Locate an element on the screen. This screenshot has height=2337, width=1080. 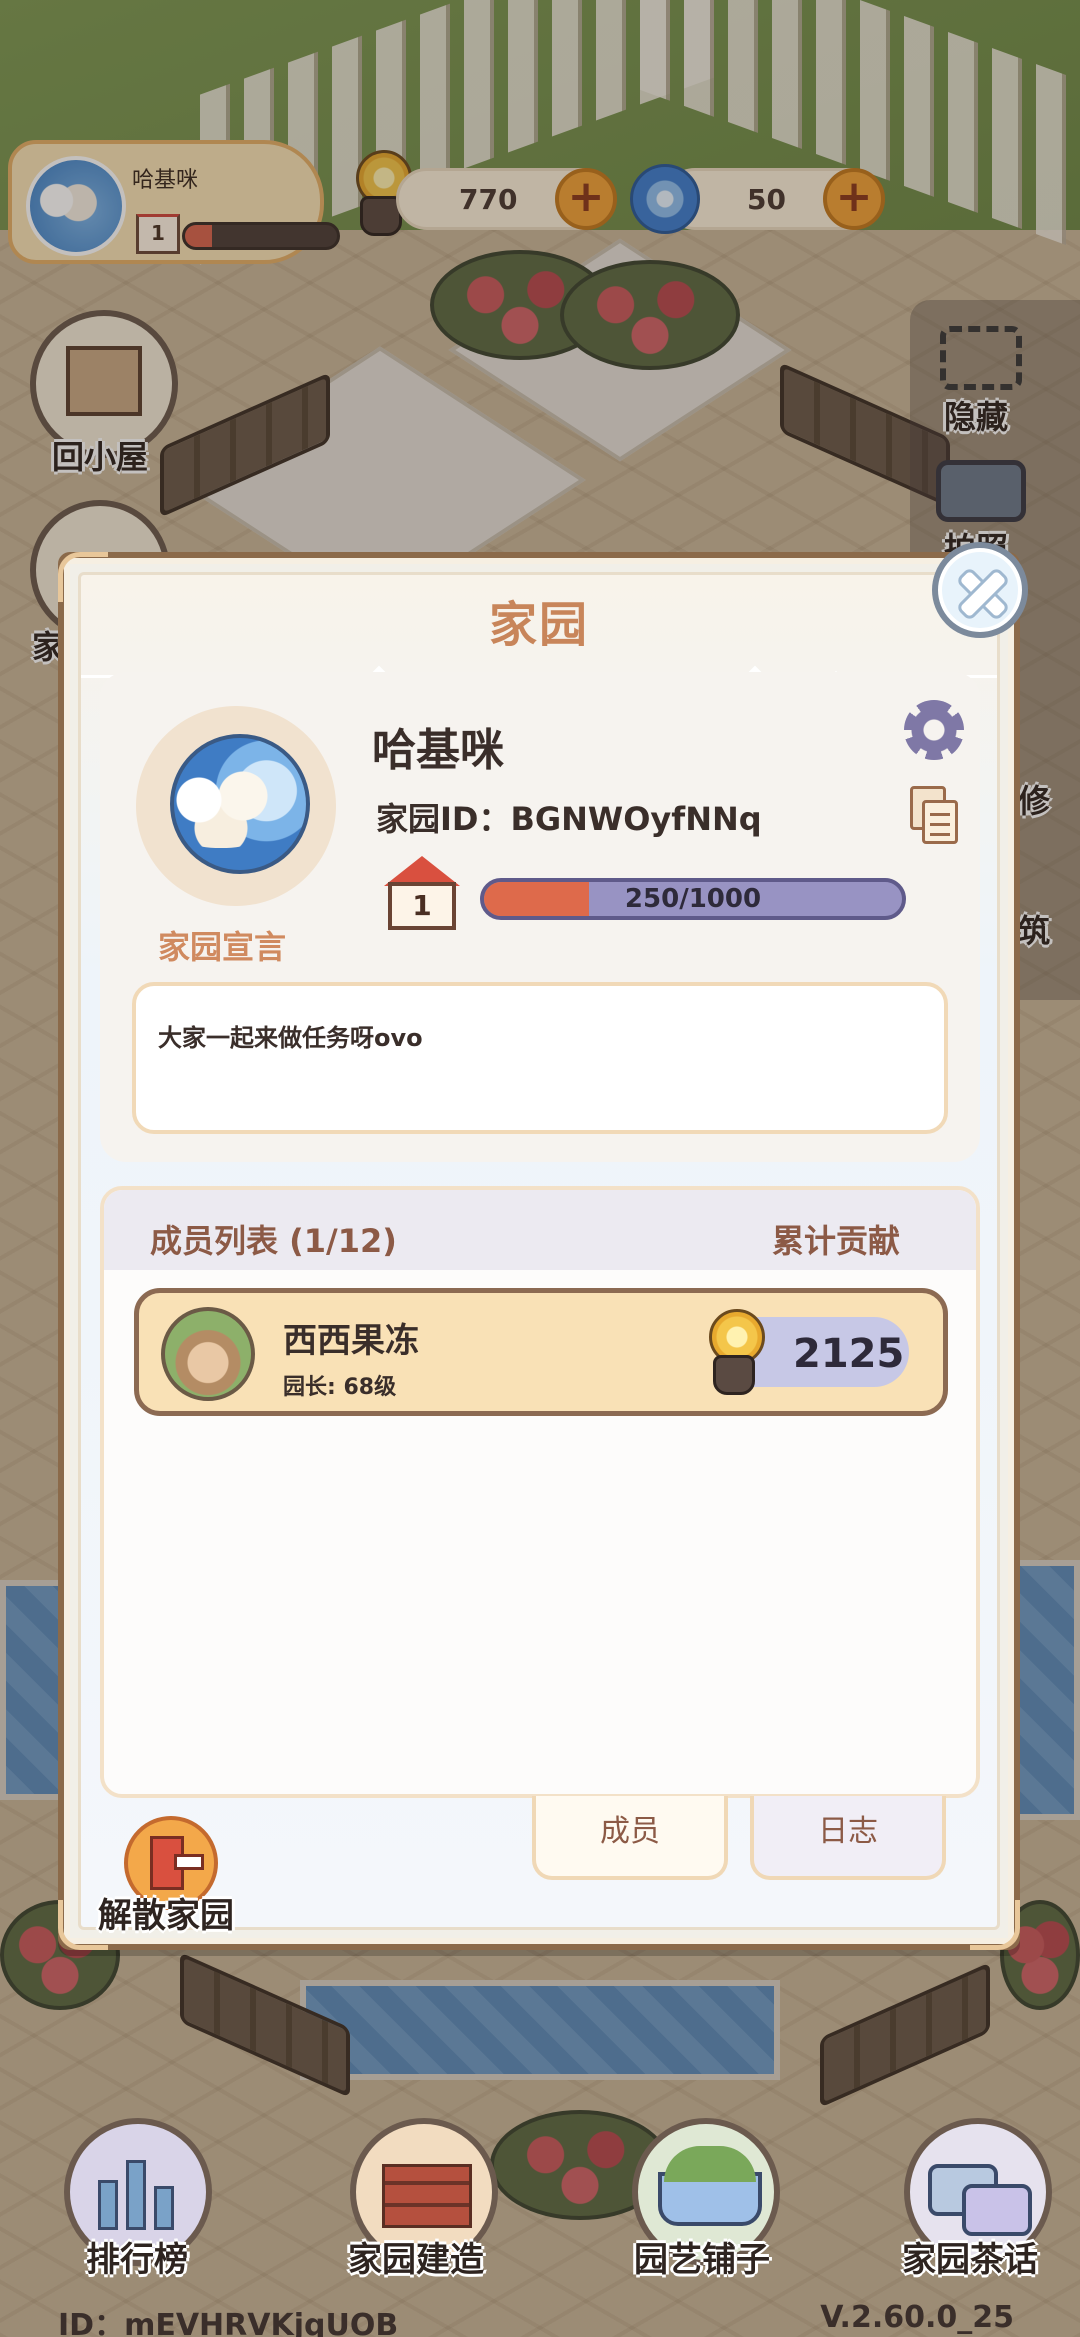
home-motto-box: 大家一起来做任务呀ovo is located at coordinates (540, 1058).